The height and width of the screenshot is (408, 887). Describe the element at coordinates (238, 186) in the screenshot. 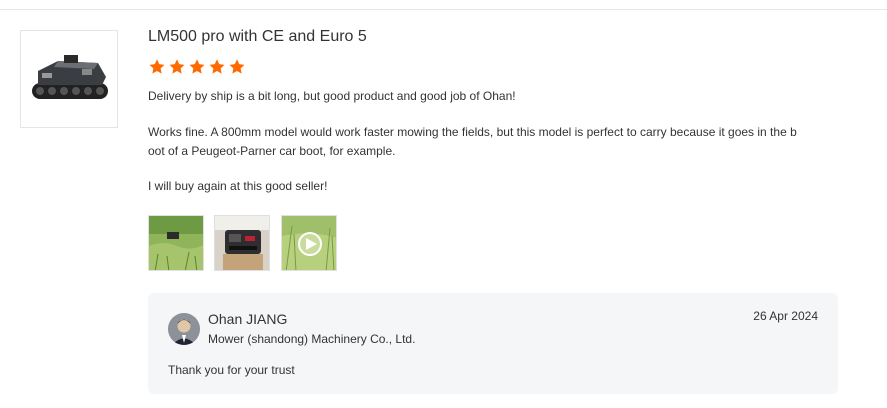

I see `review-text-line: I will buy again at this good seller!` at that location.